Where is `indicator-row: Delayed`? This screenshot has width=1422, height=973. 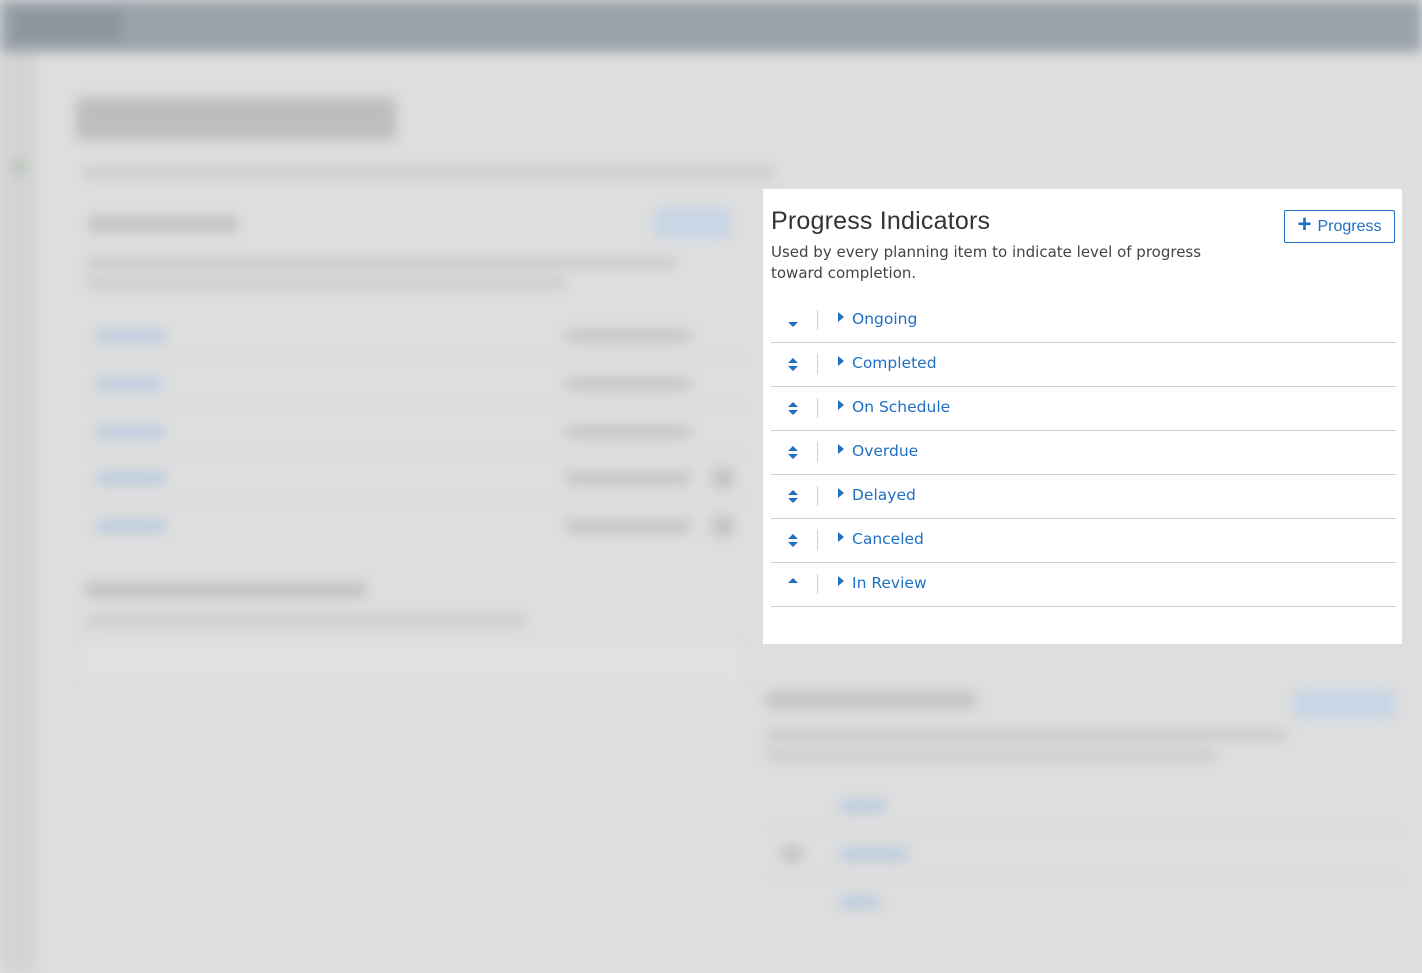 indicator-row: Delayed is located at coordinates (1083, 497).